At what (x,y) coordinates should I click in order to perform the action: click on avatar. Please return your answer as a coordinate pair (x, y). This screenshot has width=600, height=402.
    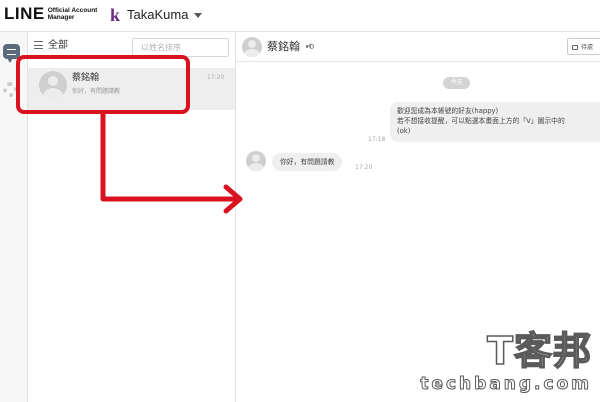
    Looking at the image, I should click on (53, 85).